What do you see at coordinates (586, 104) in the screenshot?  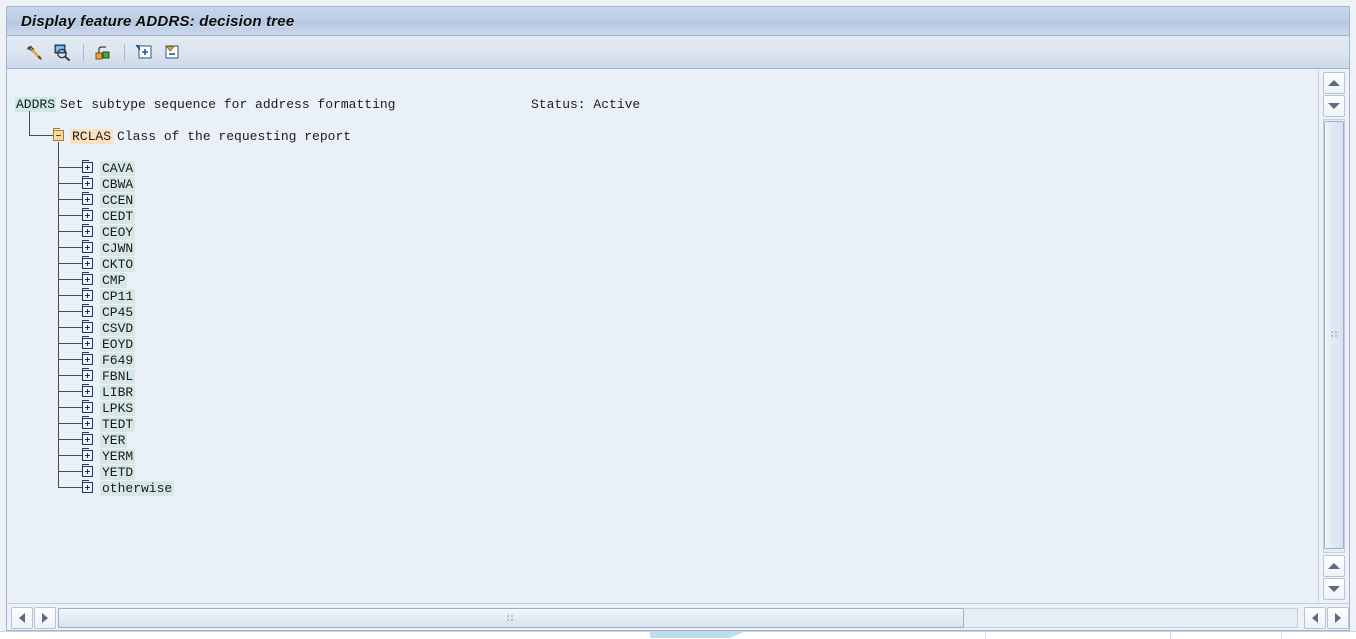 I see `status-text: Status: Active` at bounding box center [586, 104].